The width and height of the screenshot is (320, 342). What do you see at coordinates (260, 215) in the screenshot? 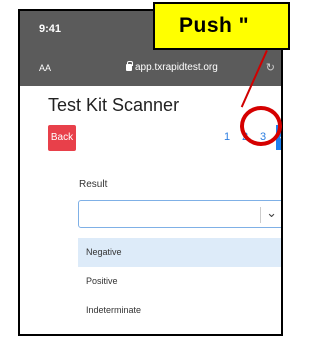
I see `select-divider` at bounding box center [260, 215].